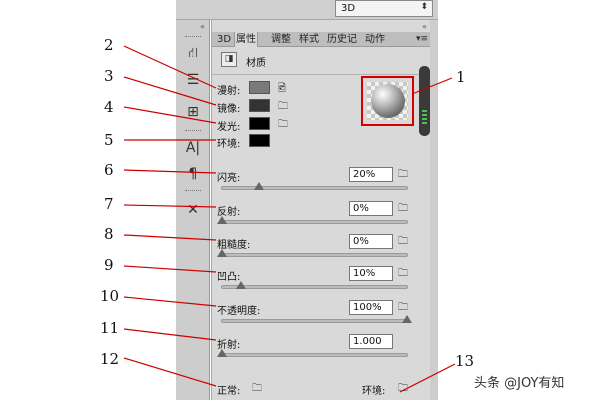 This screenshot has height=400, width=600. I want to click on callout-9: 9, so click(109, 265).